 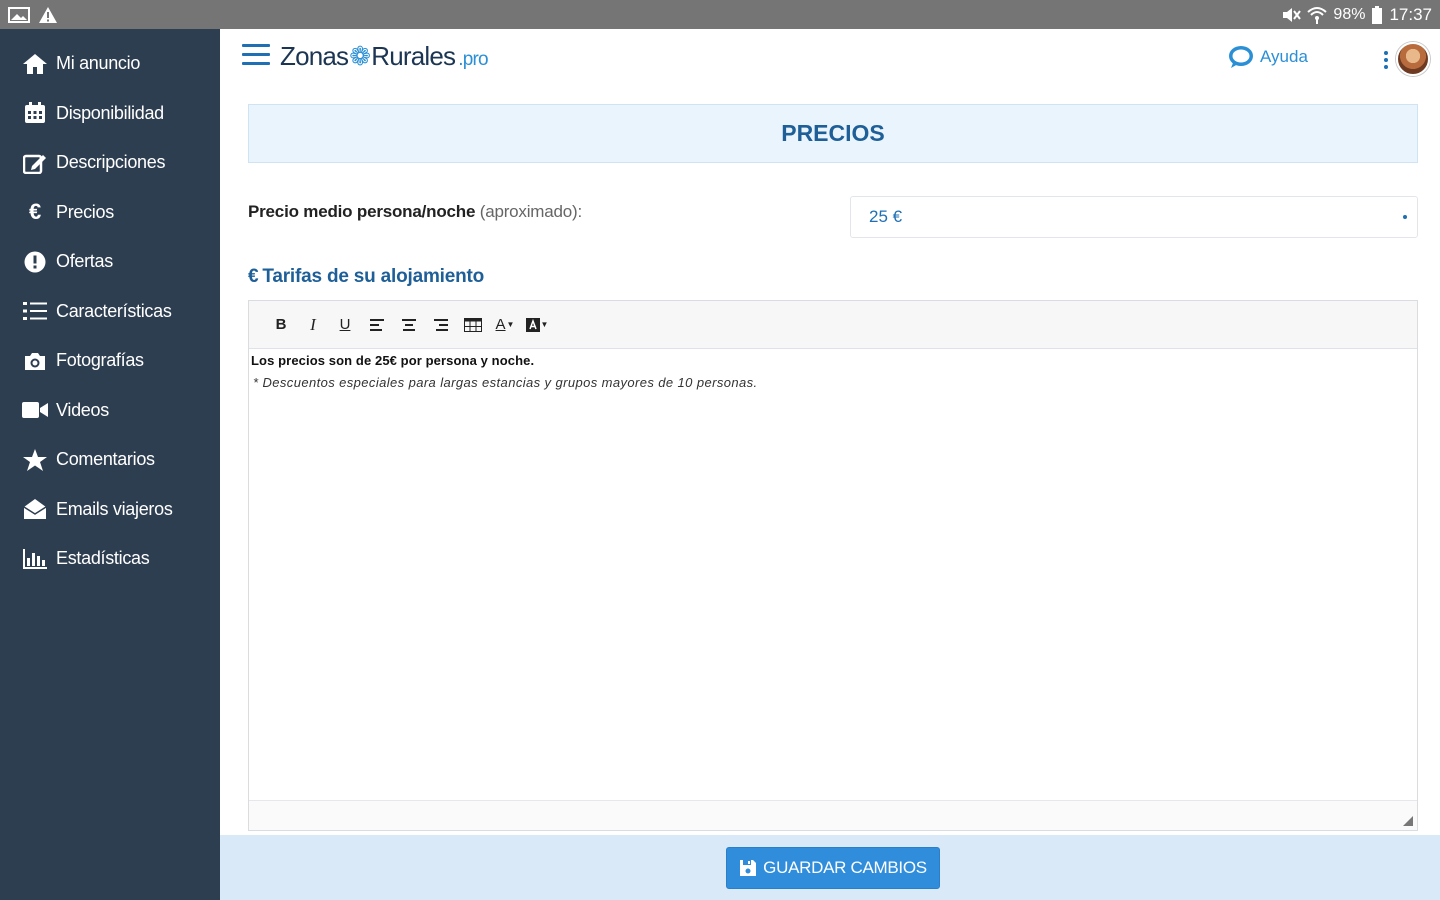 What do you see at coordinates (85, 211) in the screenshot?
I see `sidebar-item-label: Precios` at bounding box center [85, 211].